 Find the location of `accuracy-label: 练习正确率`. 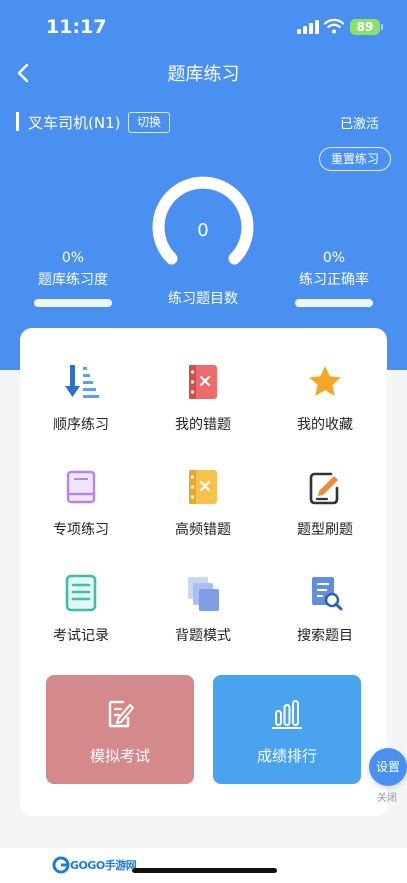

accuracy-label: 练习正确率 is located at coordinates (334, 280).